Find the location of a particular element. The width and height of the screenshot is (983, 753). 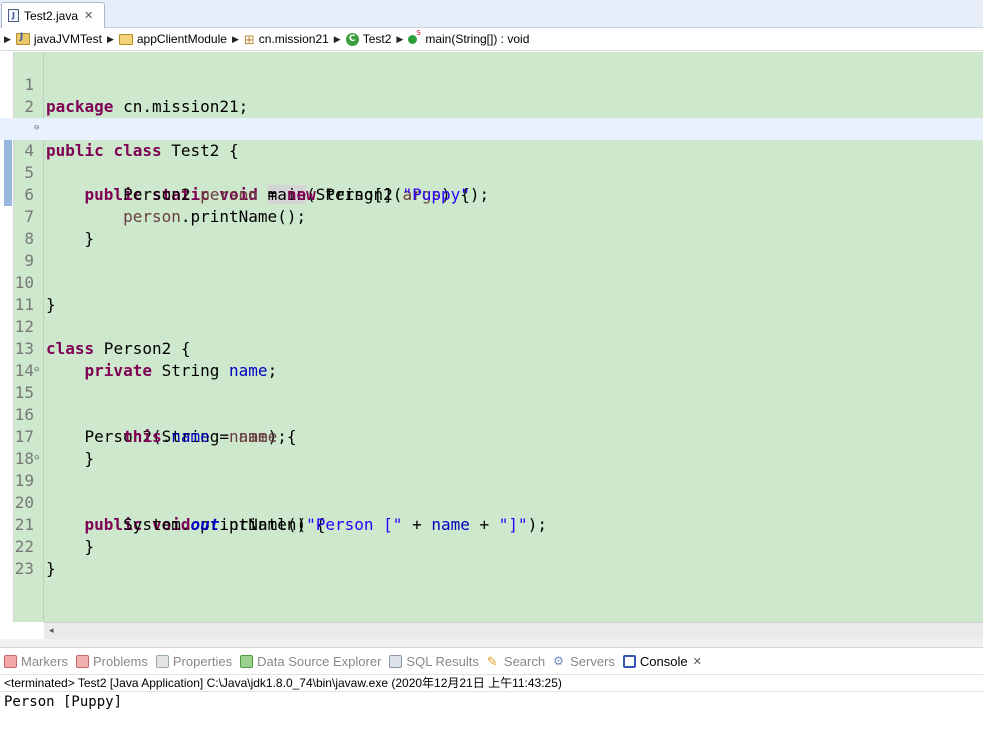

class-icon: C is located at coordinates (352, 39).